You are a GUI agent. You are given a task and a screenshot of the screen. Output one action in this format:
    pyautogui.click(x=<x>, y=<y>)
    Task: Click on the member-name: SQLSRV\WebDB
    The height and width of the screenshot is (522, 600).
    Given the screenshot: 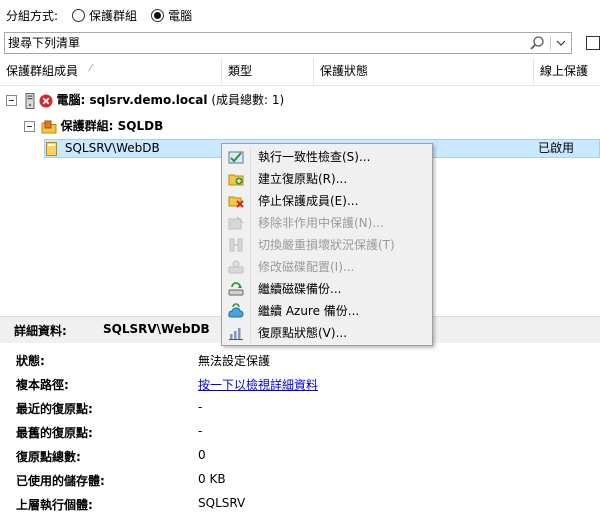 What is the action you would take?
    pyautogui.click(x=112, y=148)
    